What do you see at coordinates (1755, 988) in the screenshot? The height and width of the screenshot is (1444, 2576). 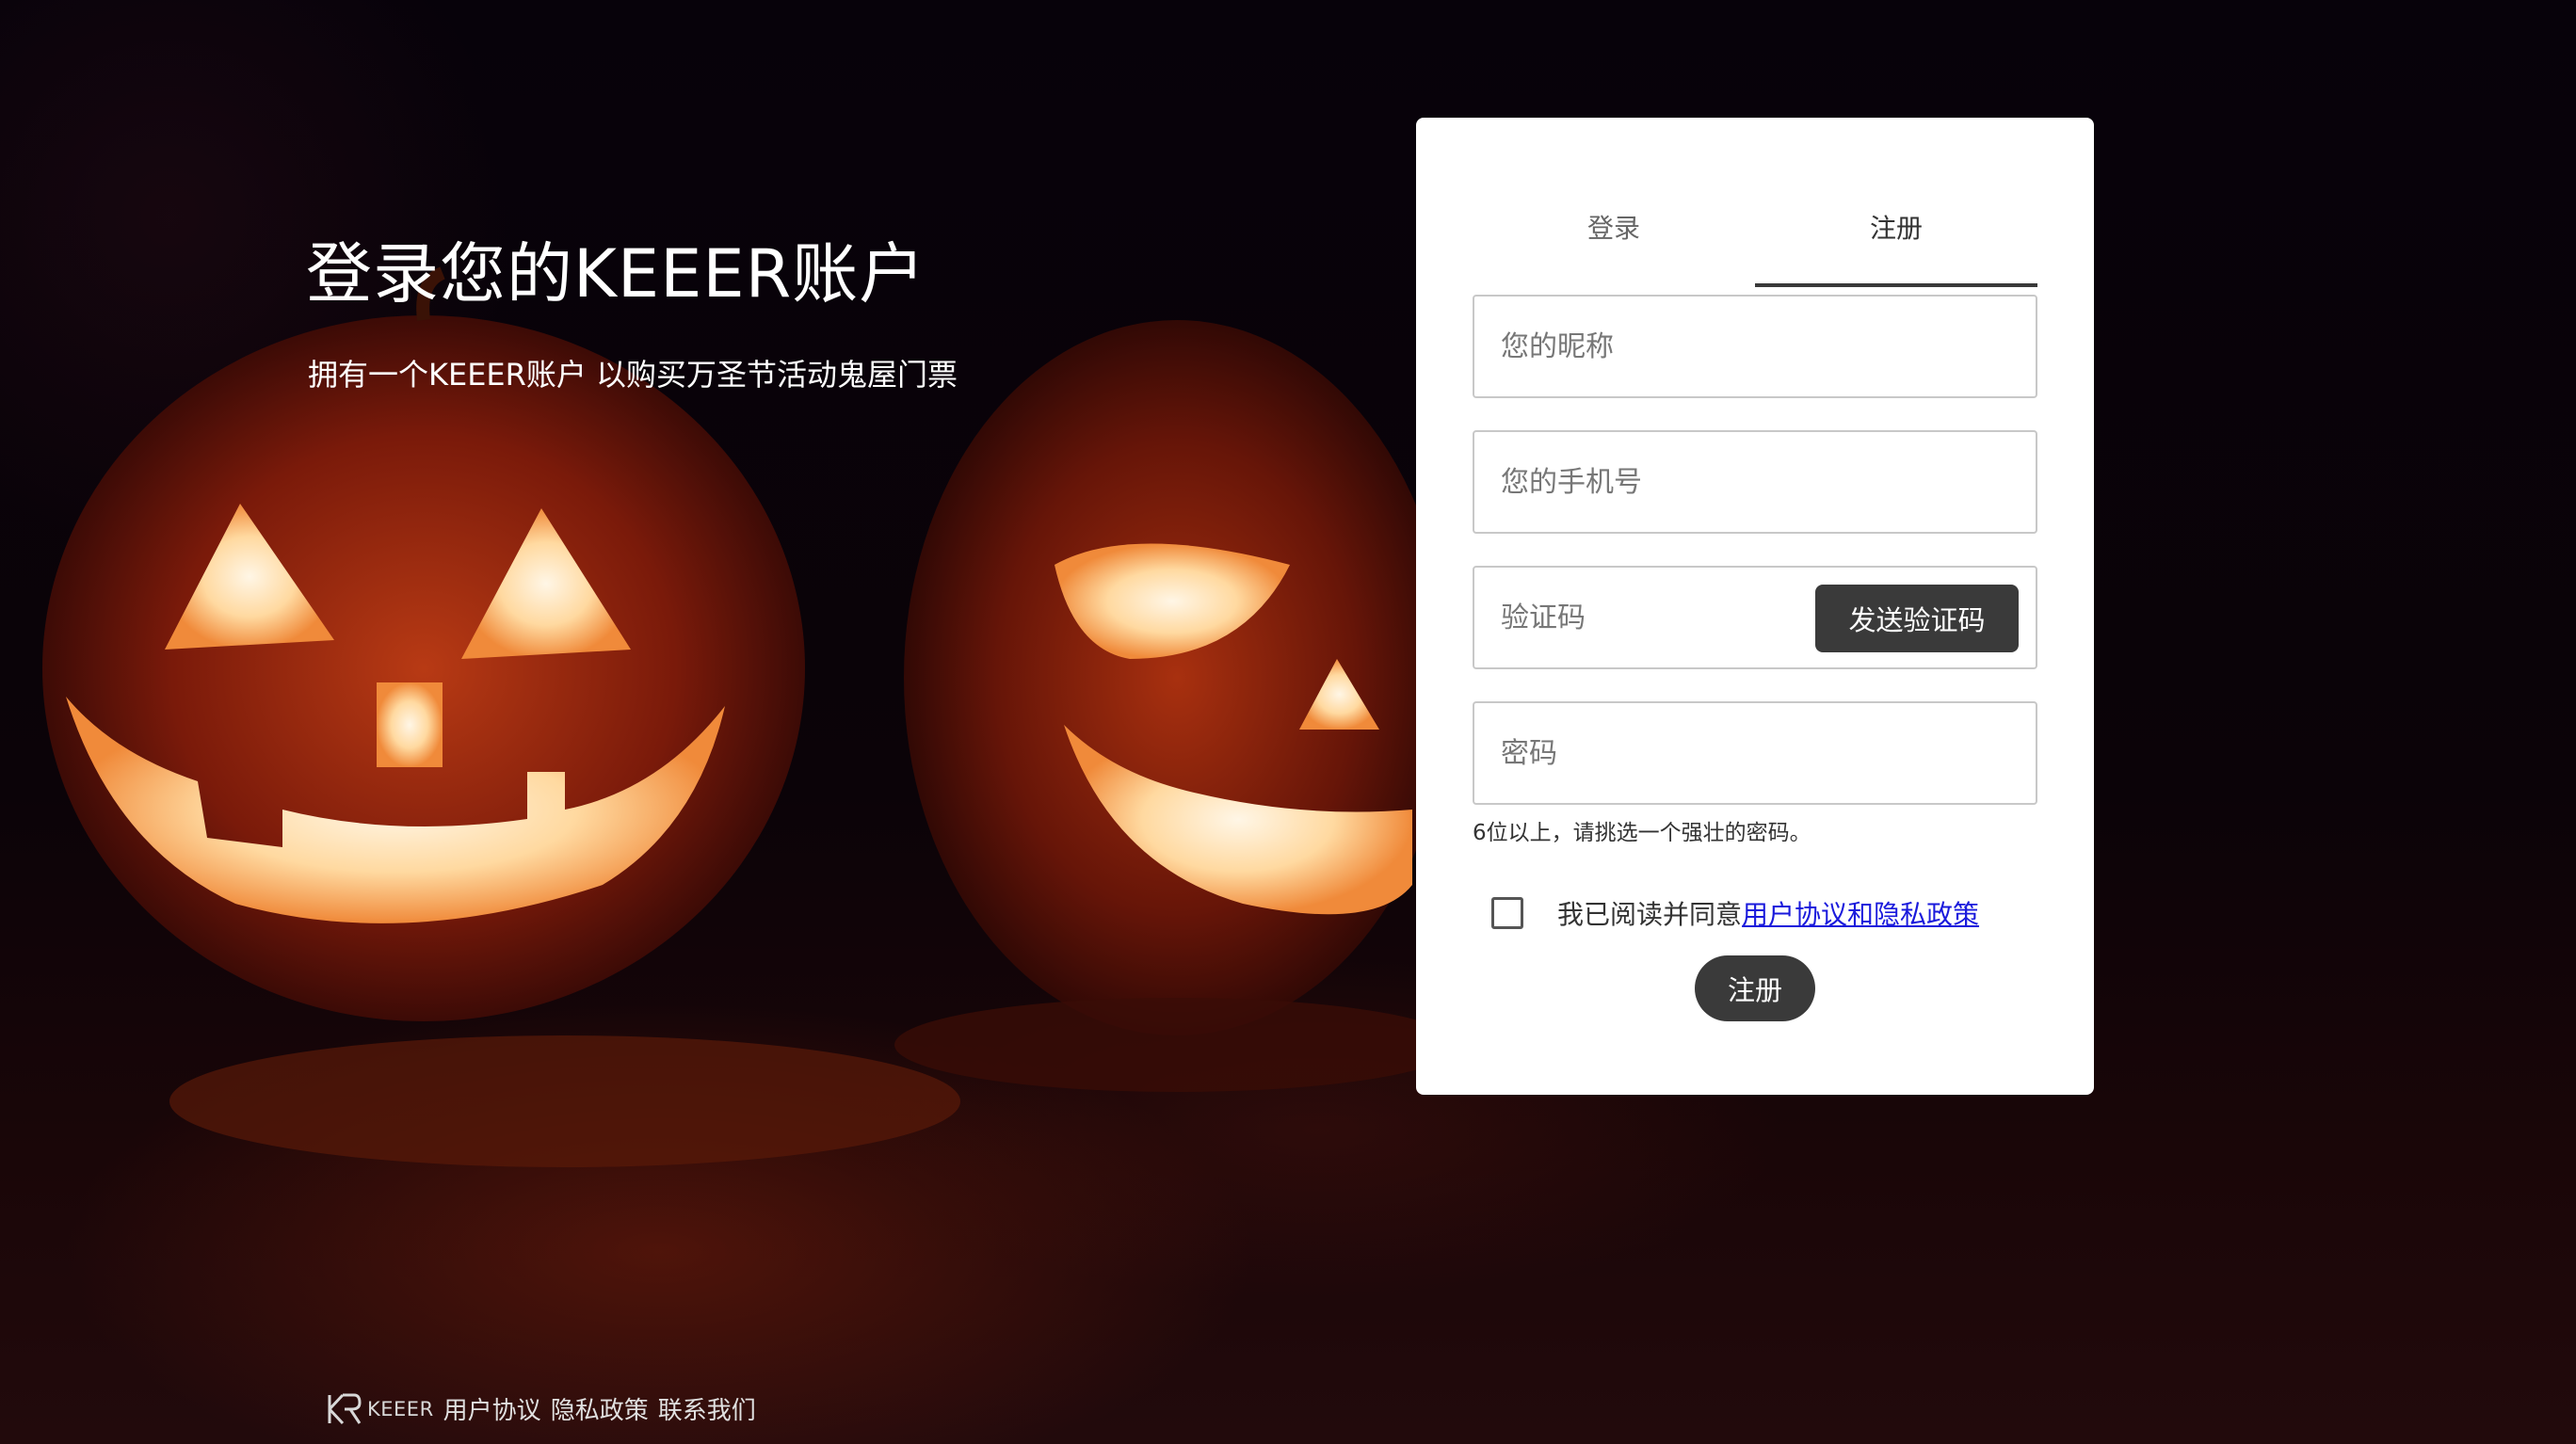 I see `register-button: 注册` at bounding box center [1755, 988].